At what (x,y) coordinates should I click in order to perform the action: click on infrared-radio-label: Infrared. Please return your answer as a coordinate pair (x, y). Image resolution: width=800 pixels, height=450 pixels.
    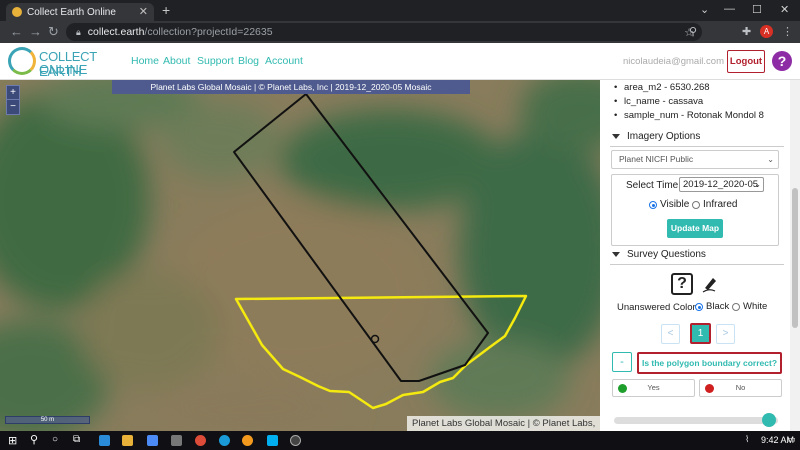
    Looking at the image, I should click on (720, 204).